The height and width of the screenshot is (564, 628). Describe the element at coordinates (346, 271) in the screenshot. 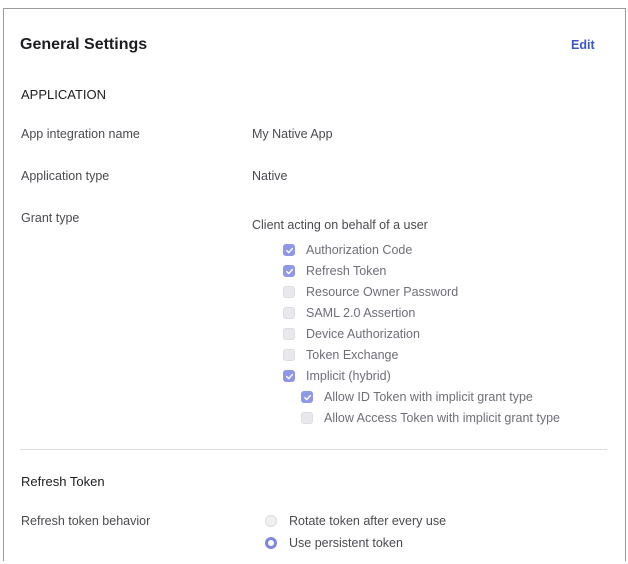

I see `option-label: Refresh Token` at that location.